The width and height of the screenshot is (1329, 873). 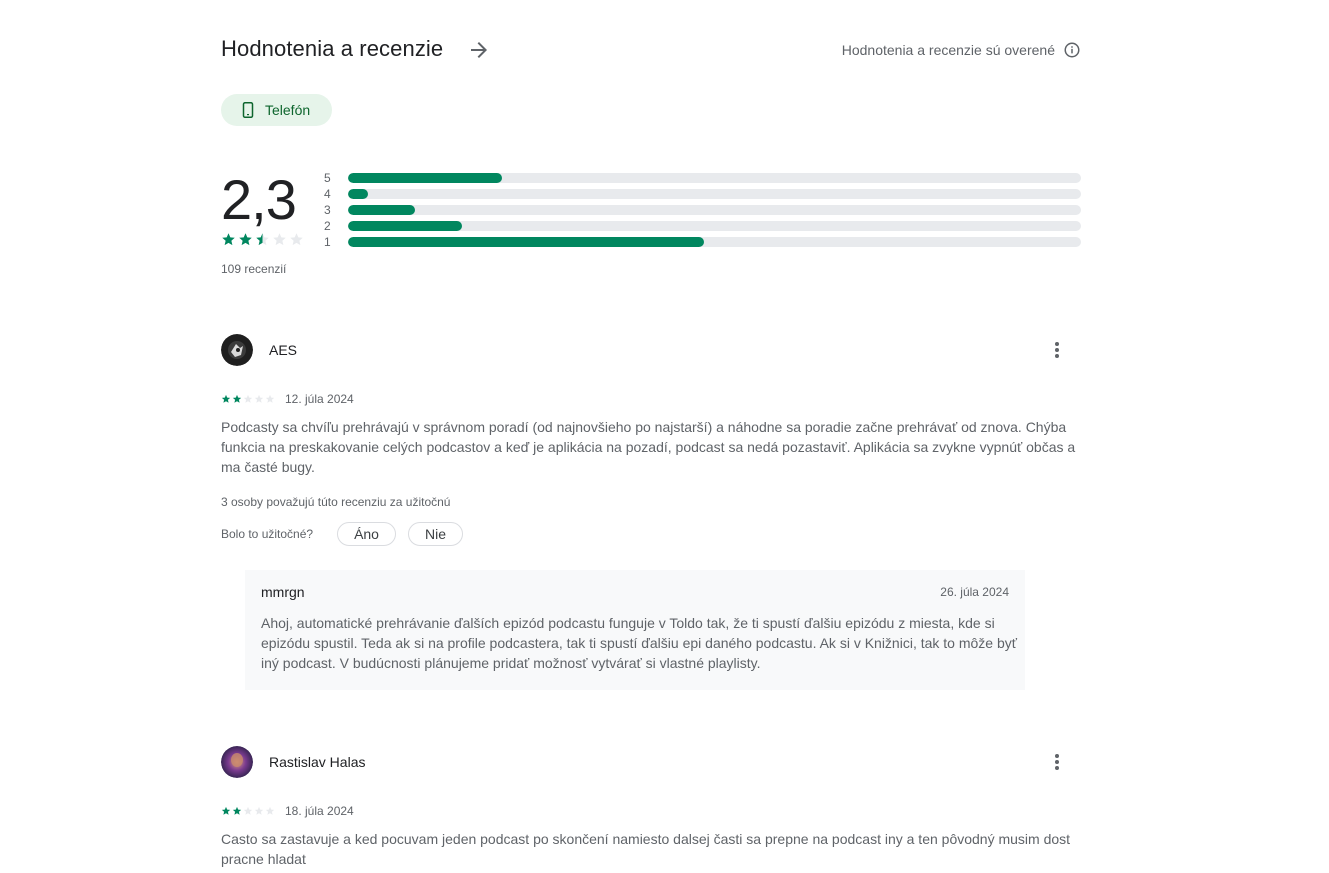 What do you see at coordinates (435, 534) in the screenshot?
I see `helpful-no-button: Nie` at bounding box center [435, 534].